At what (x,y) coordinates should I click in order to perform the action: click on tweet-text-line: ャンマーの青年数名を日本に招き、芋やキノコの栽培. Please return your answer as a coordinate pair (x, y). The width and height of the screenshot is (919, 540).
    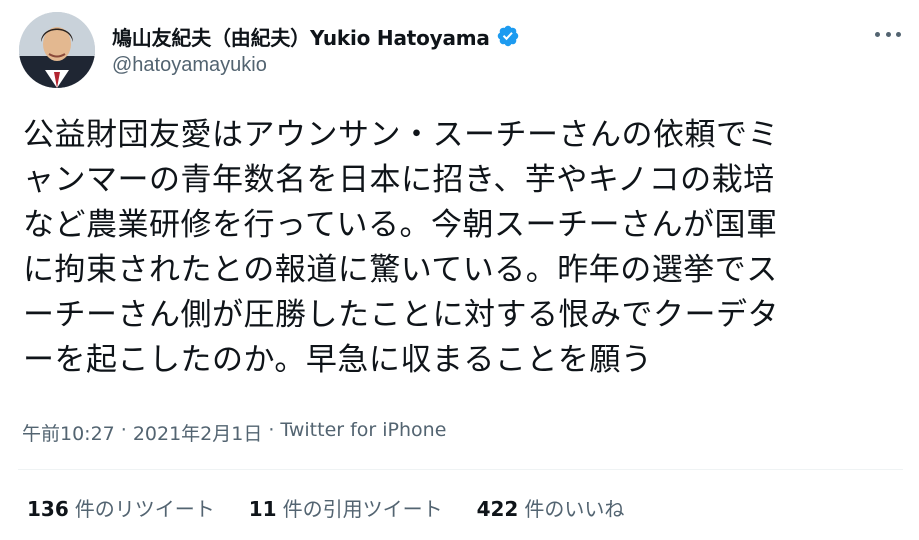
    Looking at the image, I should click on (399, 180).